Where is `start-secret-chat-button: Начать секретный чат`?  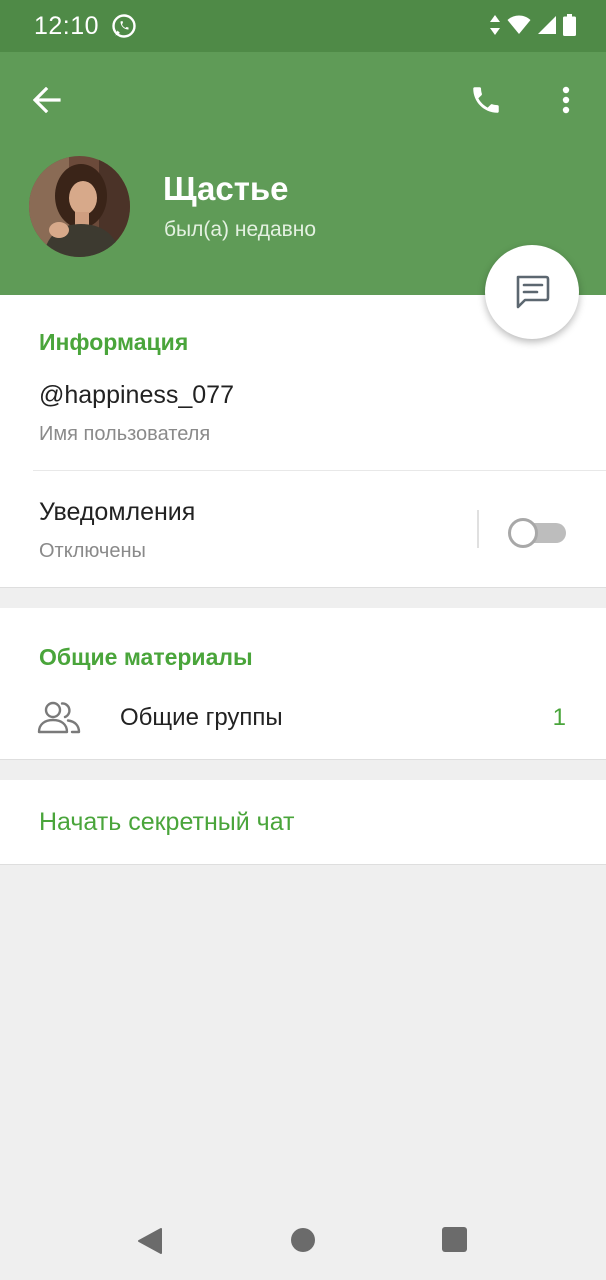
start-secret-chat-button: Начать секретный чат is located at coordinates (167, 822).